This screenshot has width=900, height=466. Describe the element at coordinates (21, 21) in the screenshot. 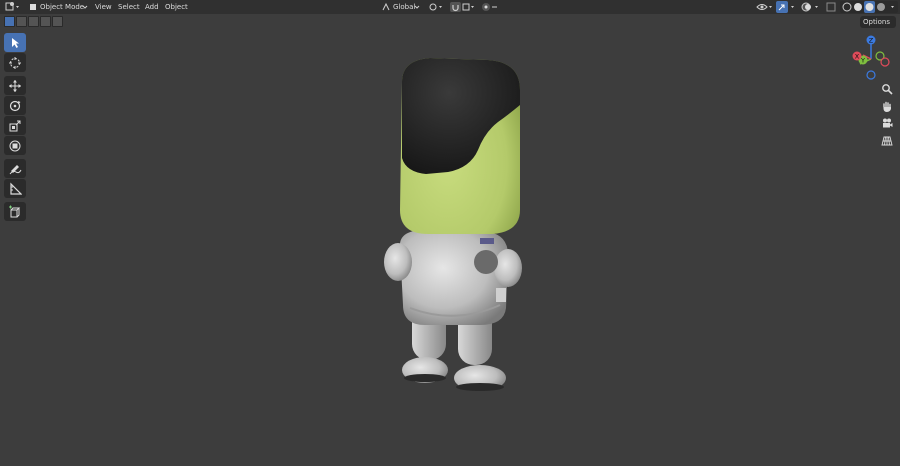

I see `select-mode-extend-button` at that location.